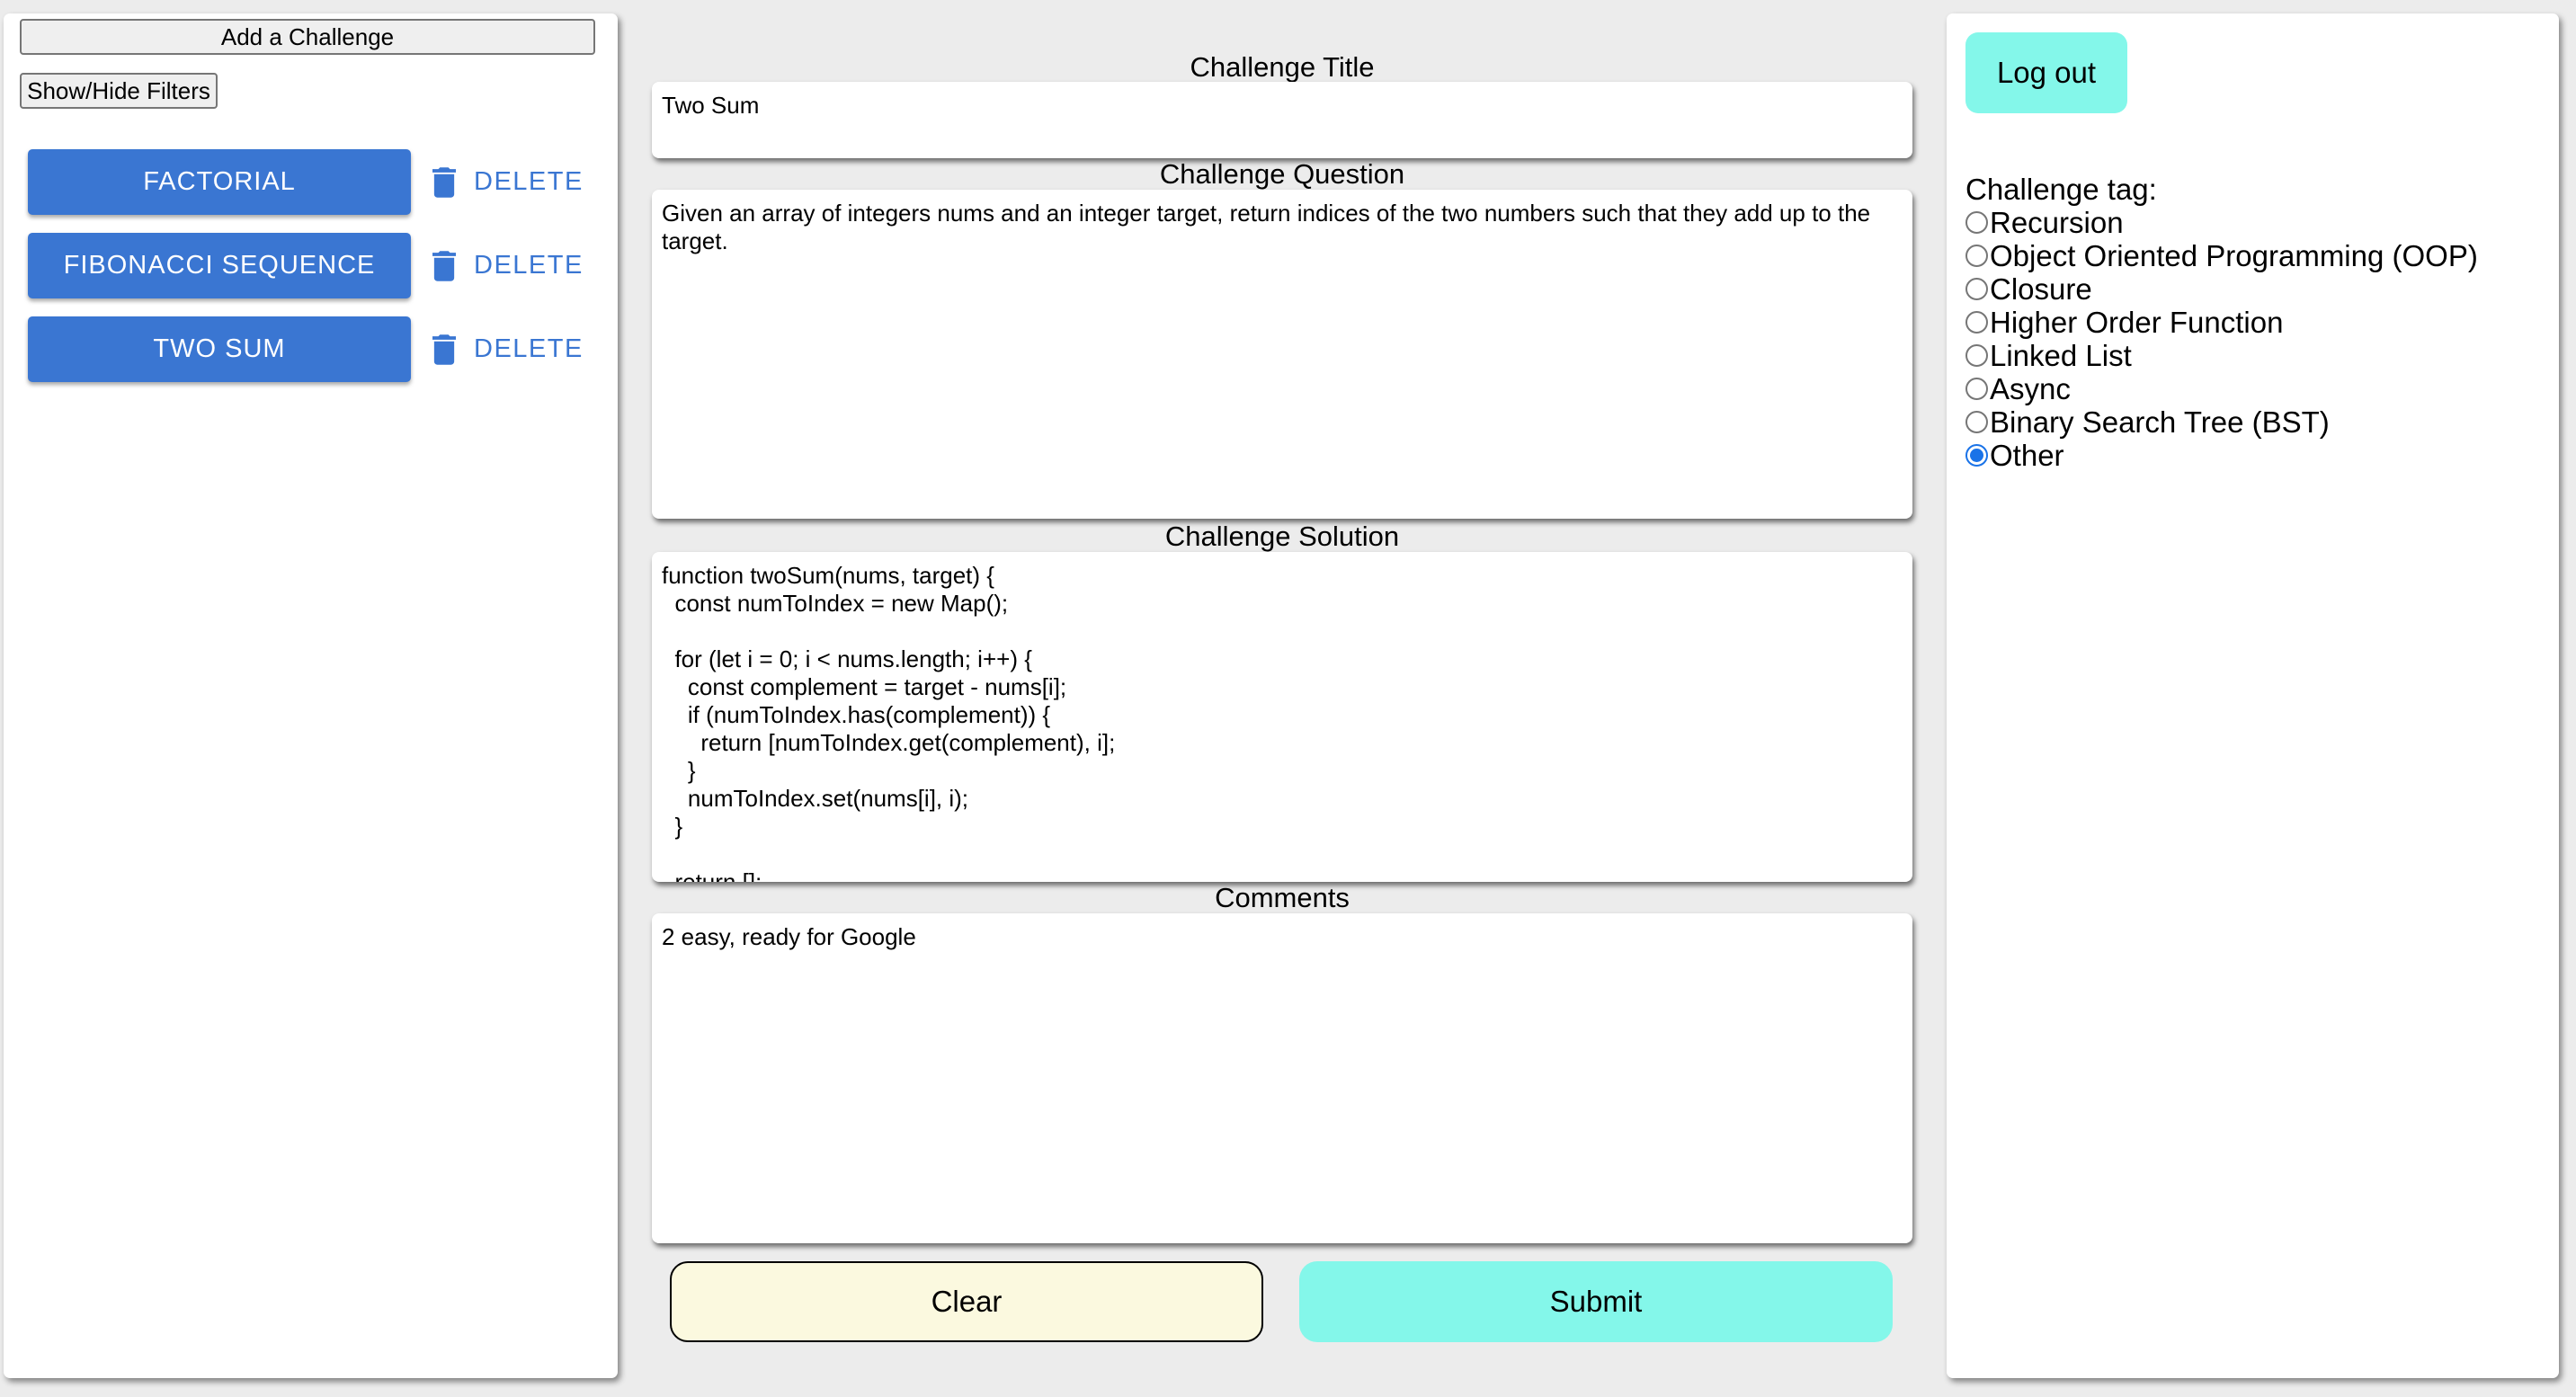 The image size is (2576, 1397). Describe the element at coordinates (1282, 537) in the screenshot. I see `challenge-solution-label: Challenge Solution` at that location.